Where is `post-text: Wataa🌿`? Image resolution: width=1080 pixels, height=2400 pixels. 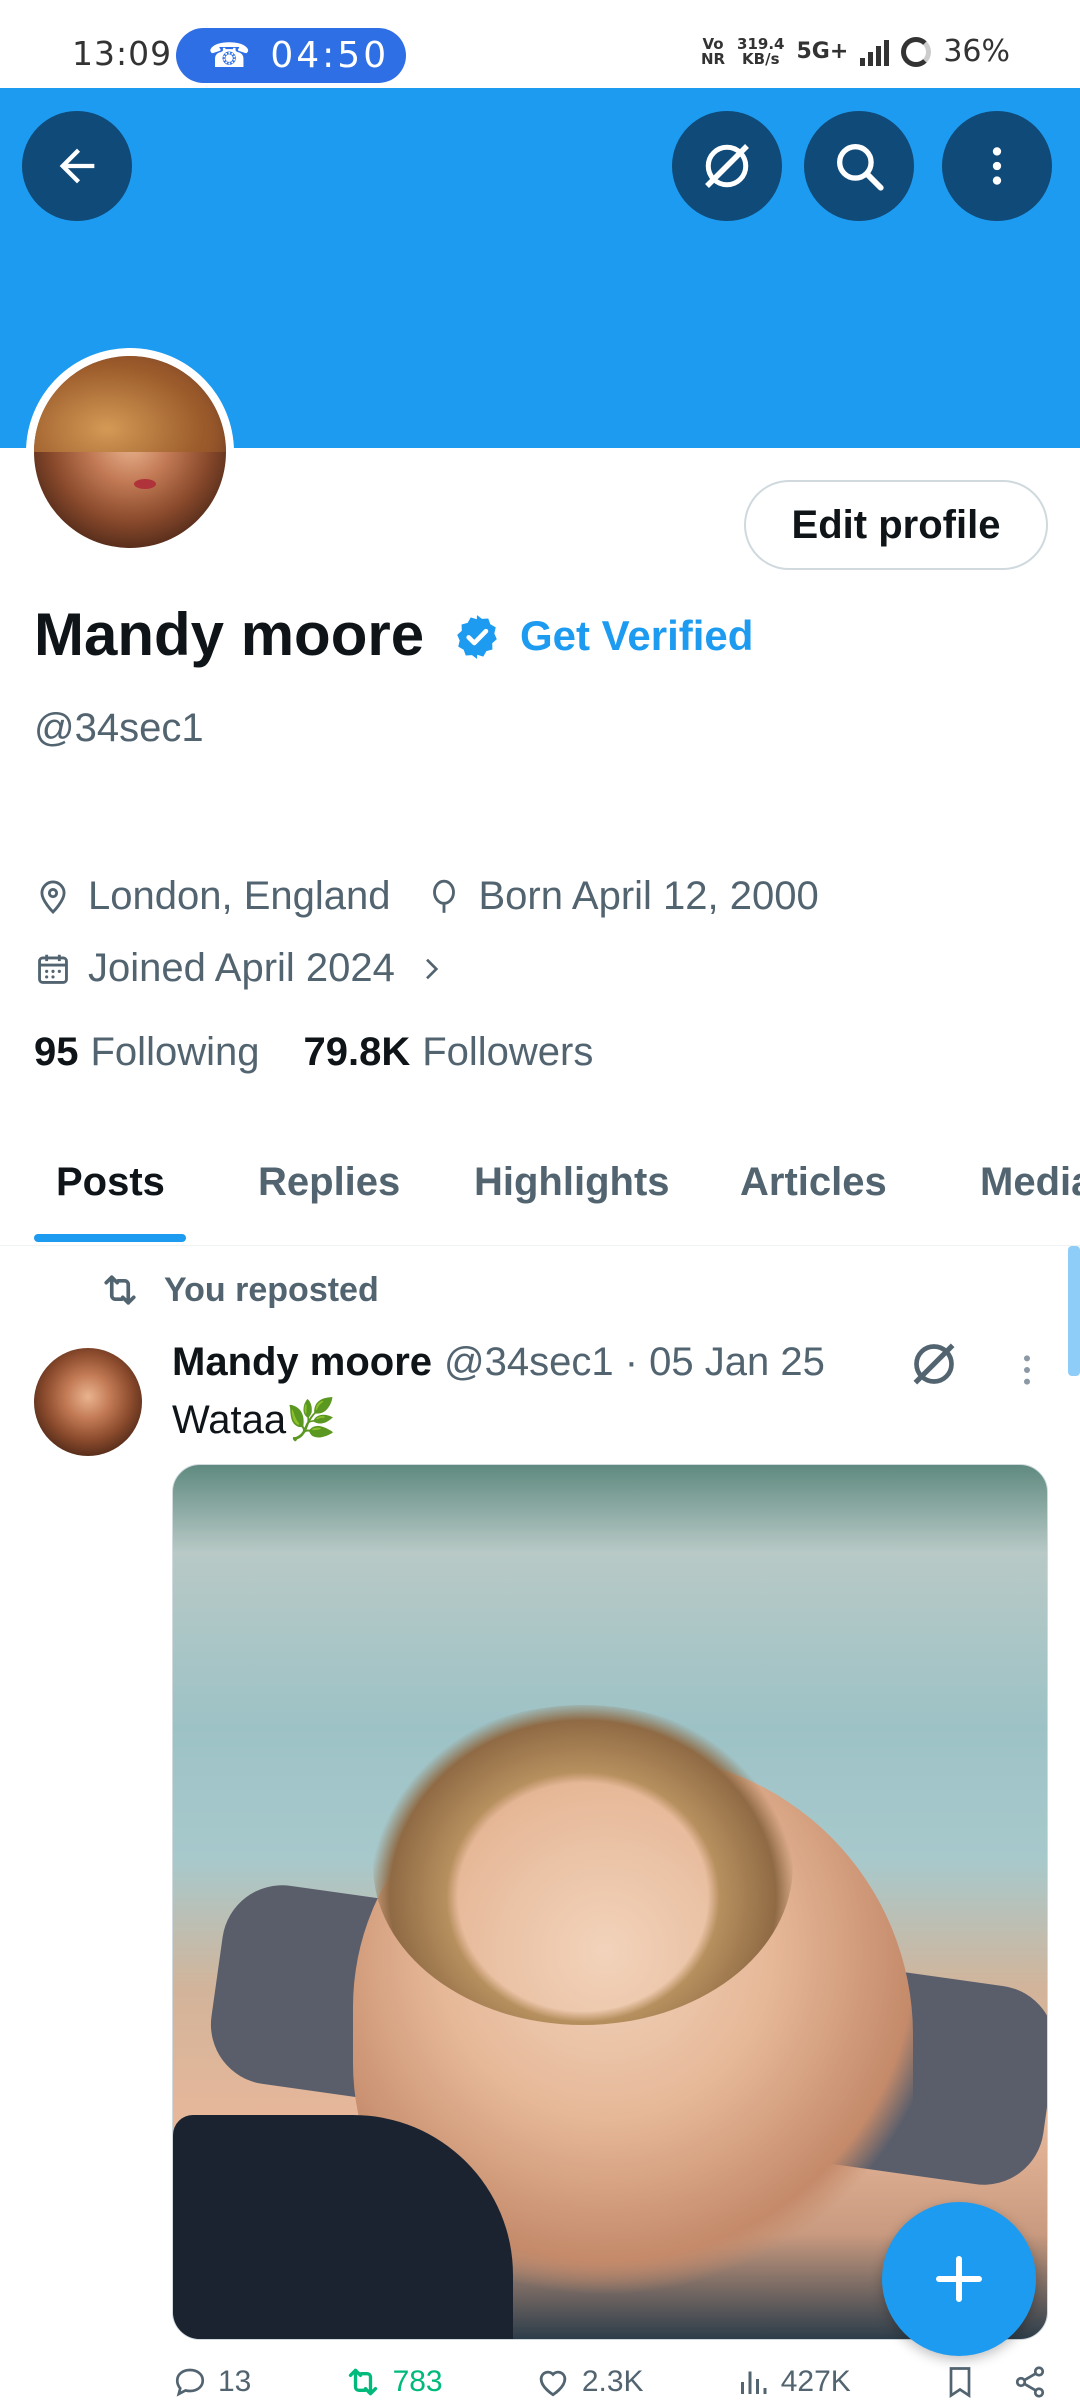 post-text: Wataa🌿 is located at coordinates (254, 1420).